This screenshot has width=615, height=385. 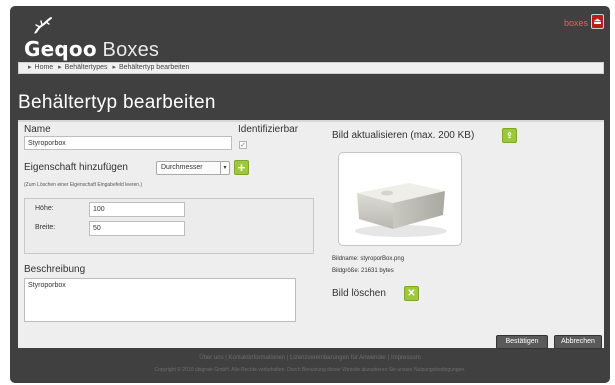 What do you see at coordinates (182, 167) in the screenshot?
I see `property-select-value: Durchmesser` at bounding box center [182, 167].